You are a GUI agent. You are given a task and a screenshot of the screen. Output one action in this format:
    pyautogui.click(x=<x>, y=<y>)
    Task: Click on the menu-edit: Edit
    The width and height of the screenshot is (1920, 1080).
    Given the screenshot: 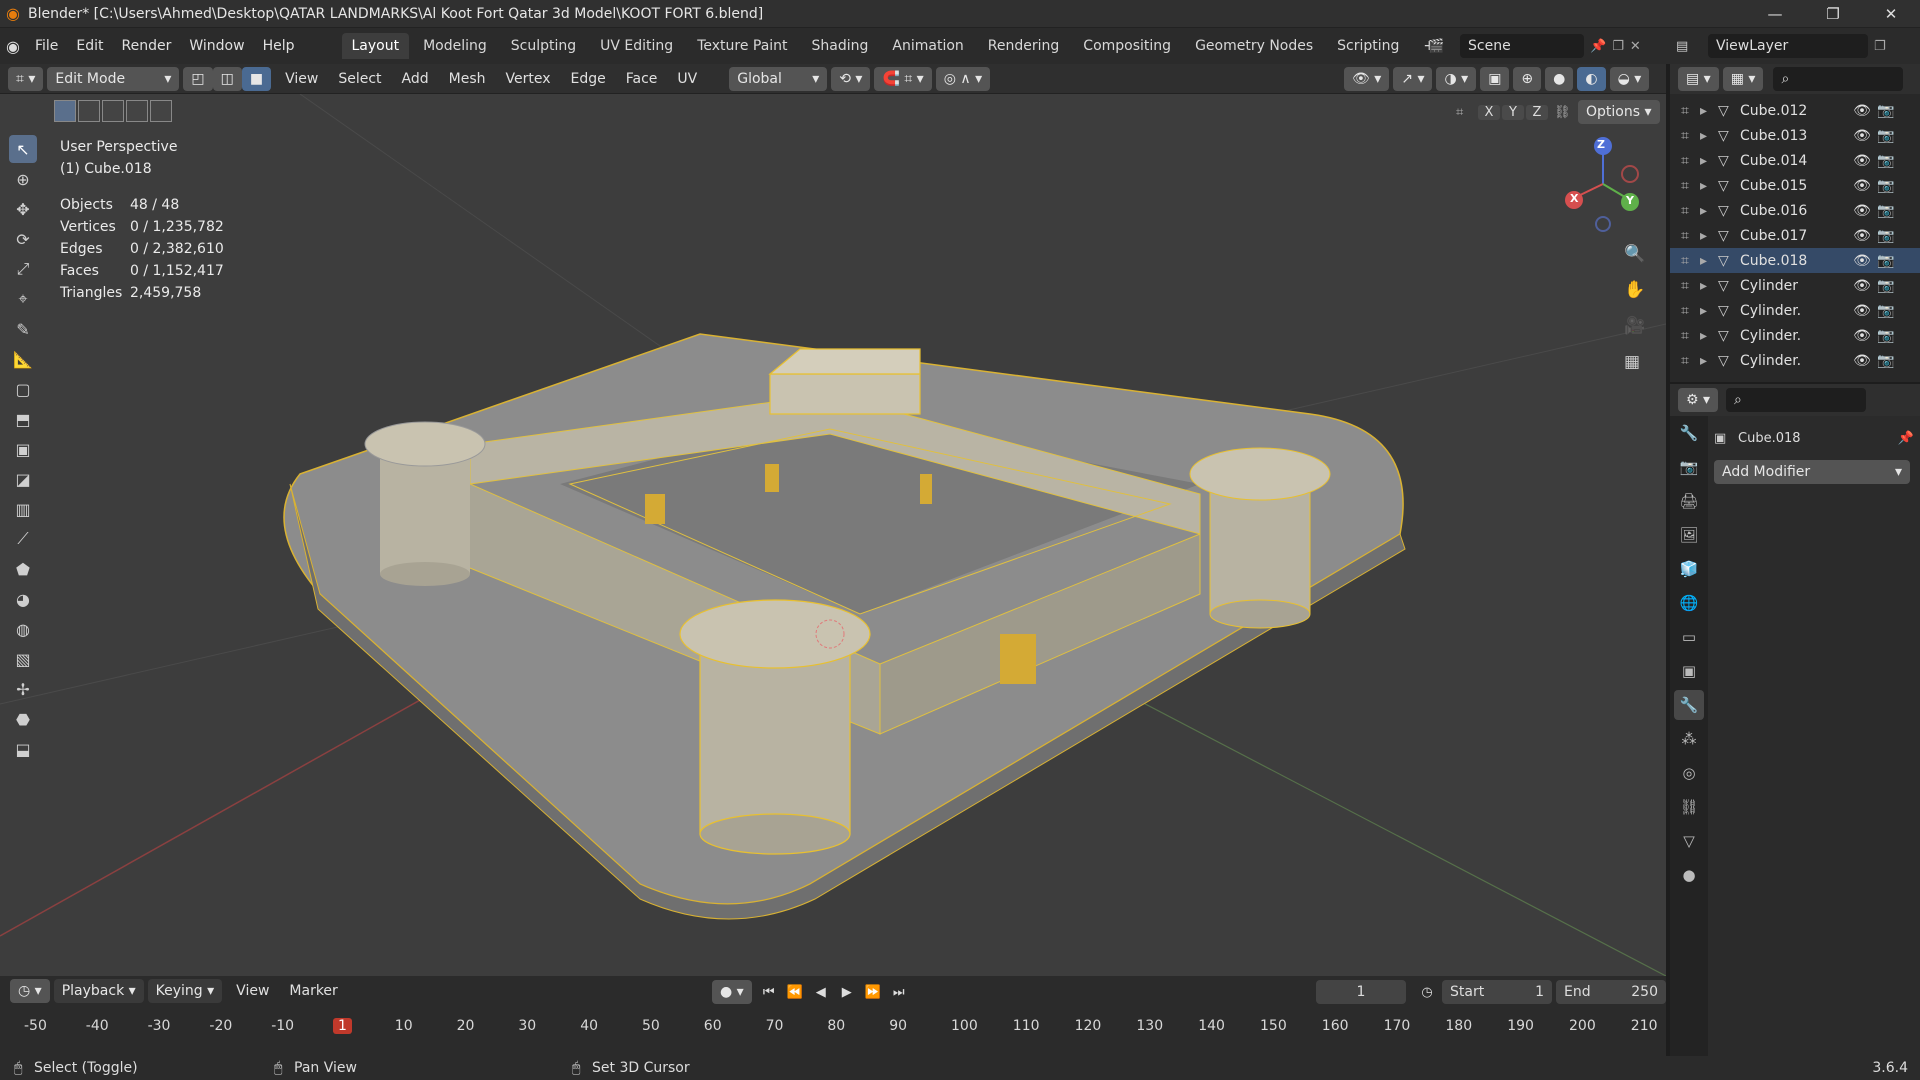 What is the action you would take?
    pyautogui.click(x=89, y=46)
    